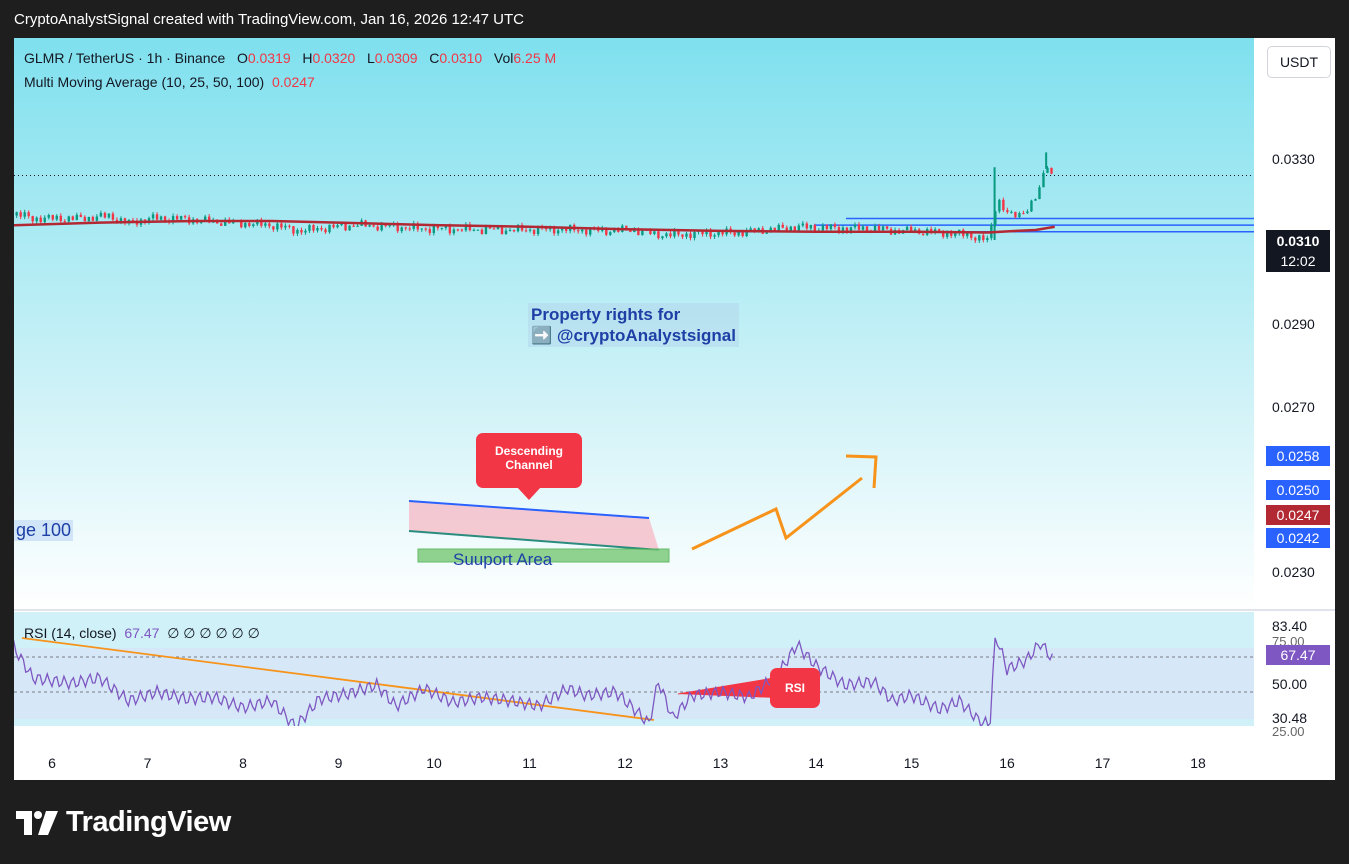  I want to click on rsi-tick: 25.00, so click(1288, 731).